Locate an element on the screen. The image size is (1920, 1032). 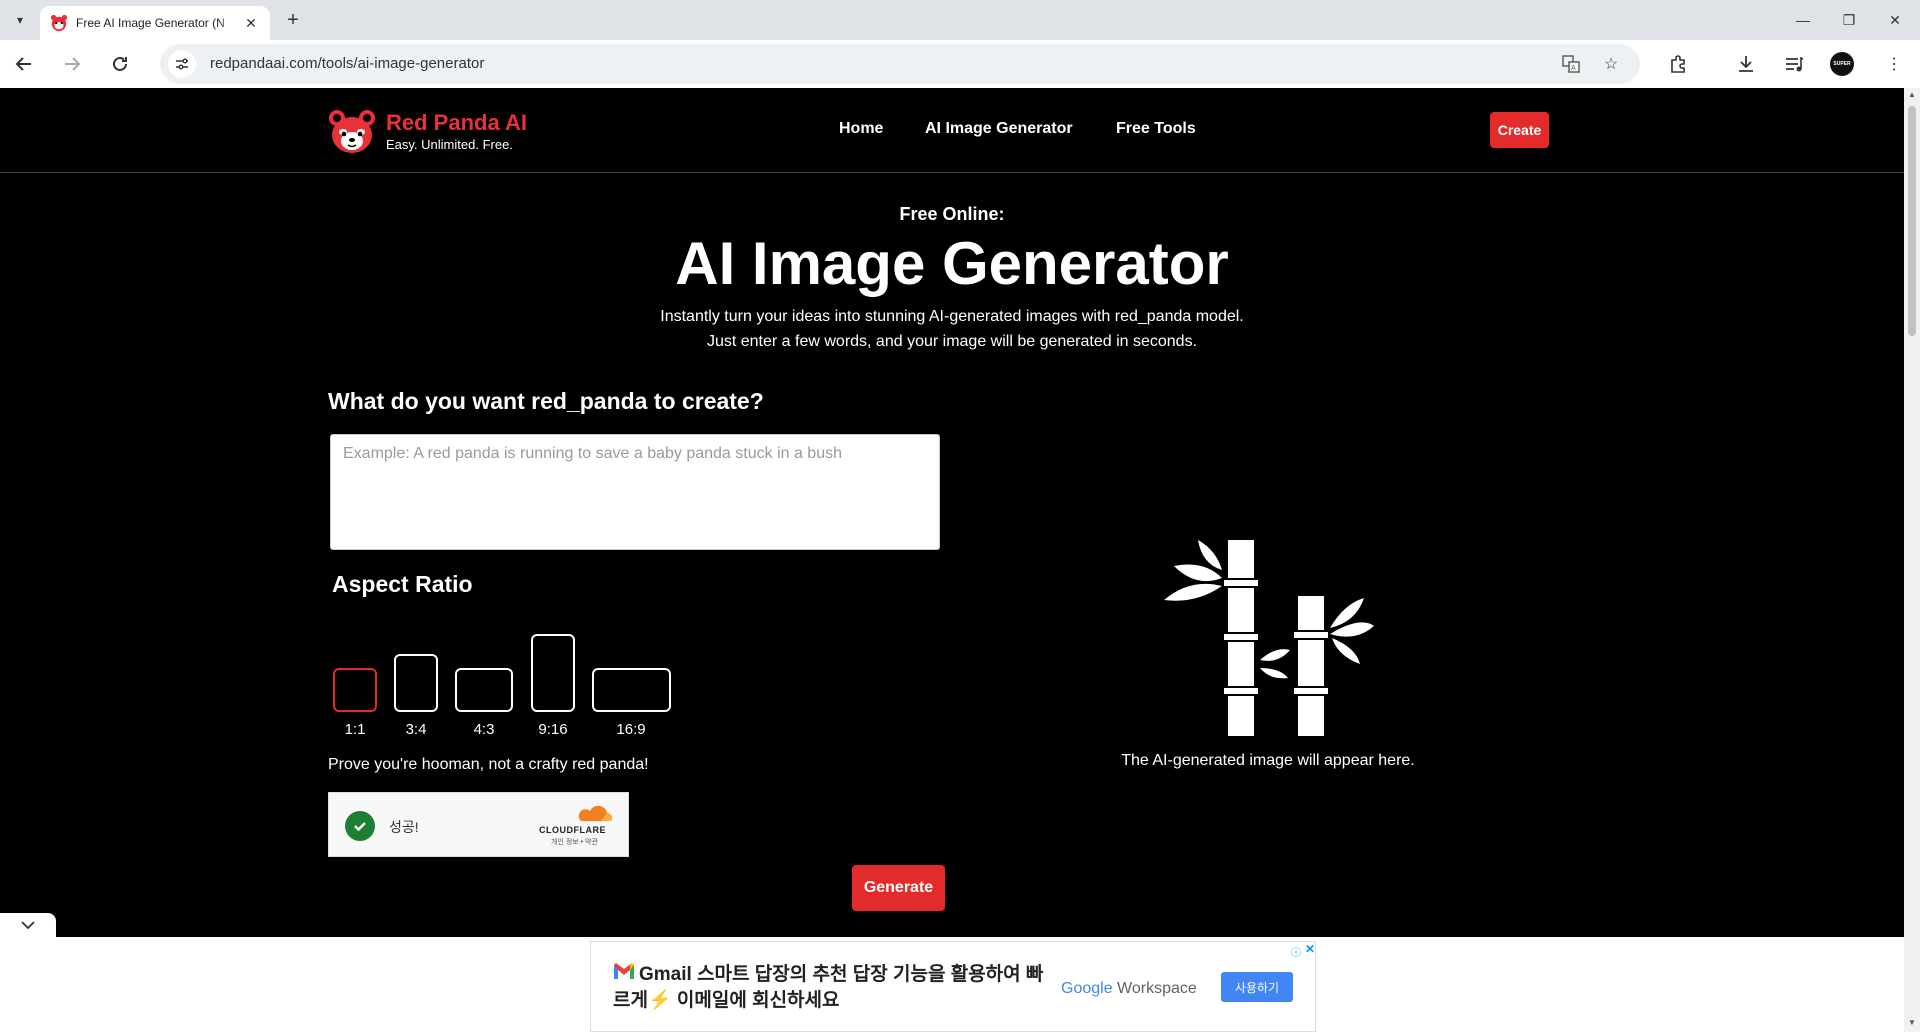
cloudflare-turnstile: 성공! CLOUDFLARE 개인 정보 • 약관 is located at coordinates (478, 824).